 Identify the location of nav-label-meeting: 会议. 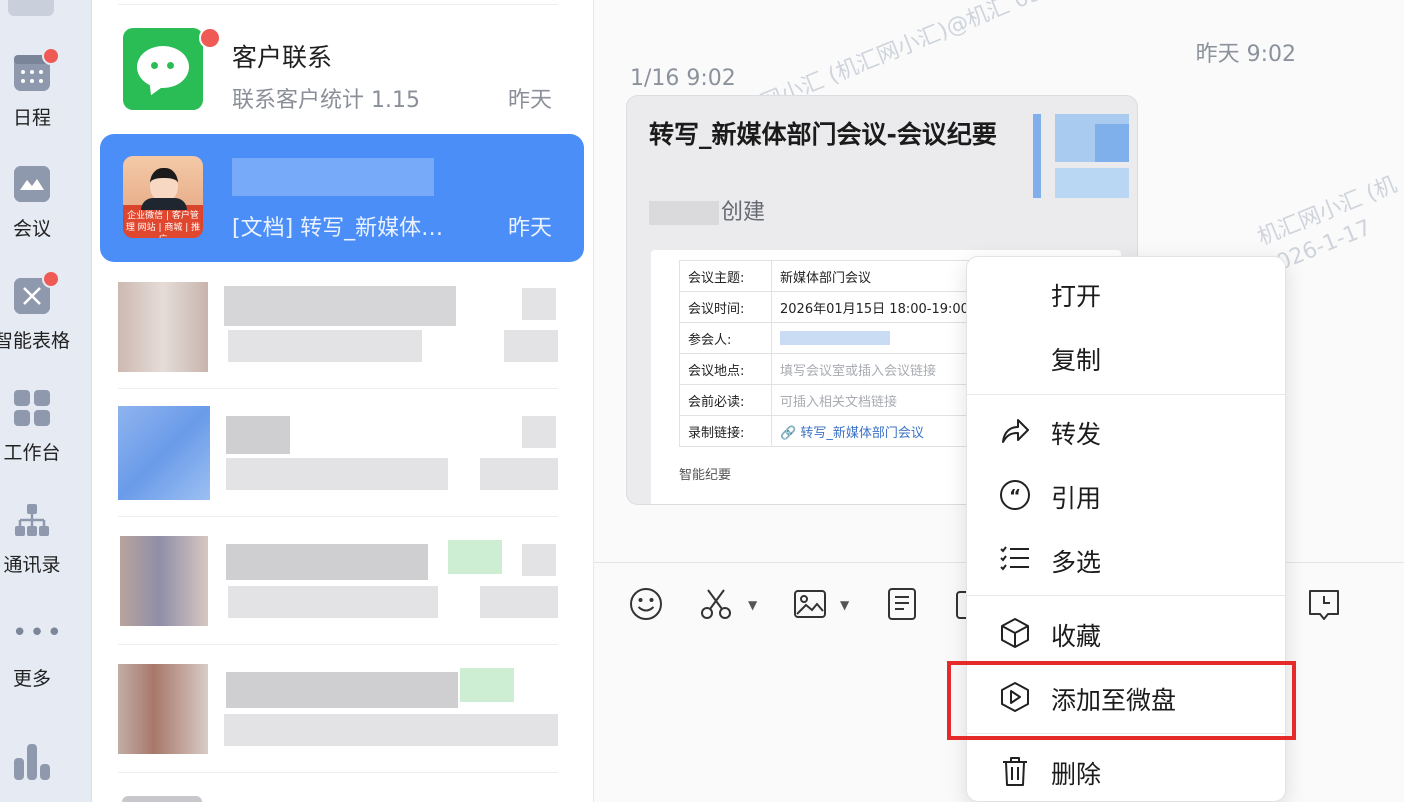
(31, 229).